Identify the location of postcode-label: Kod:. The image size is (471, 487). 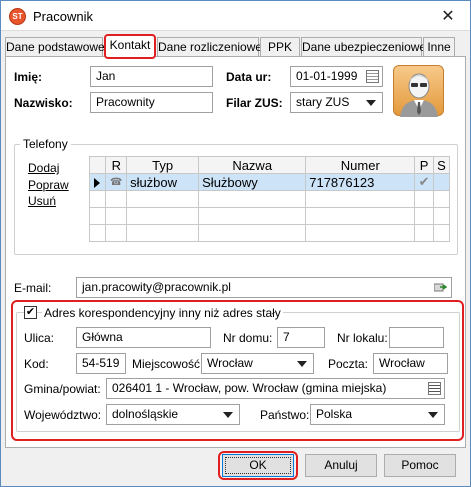
(36, 364).